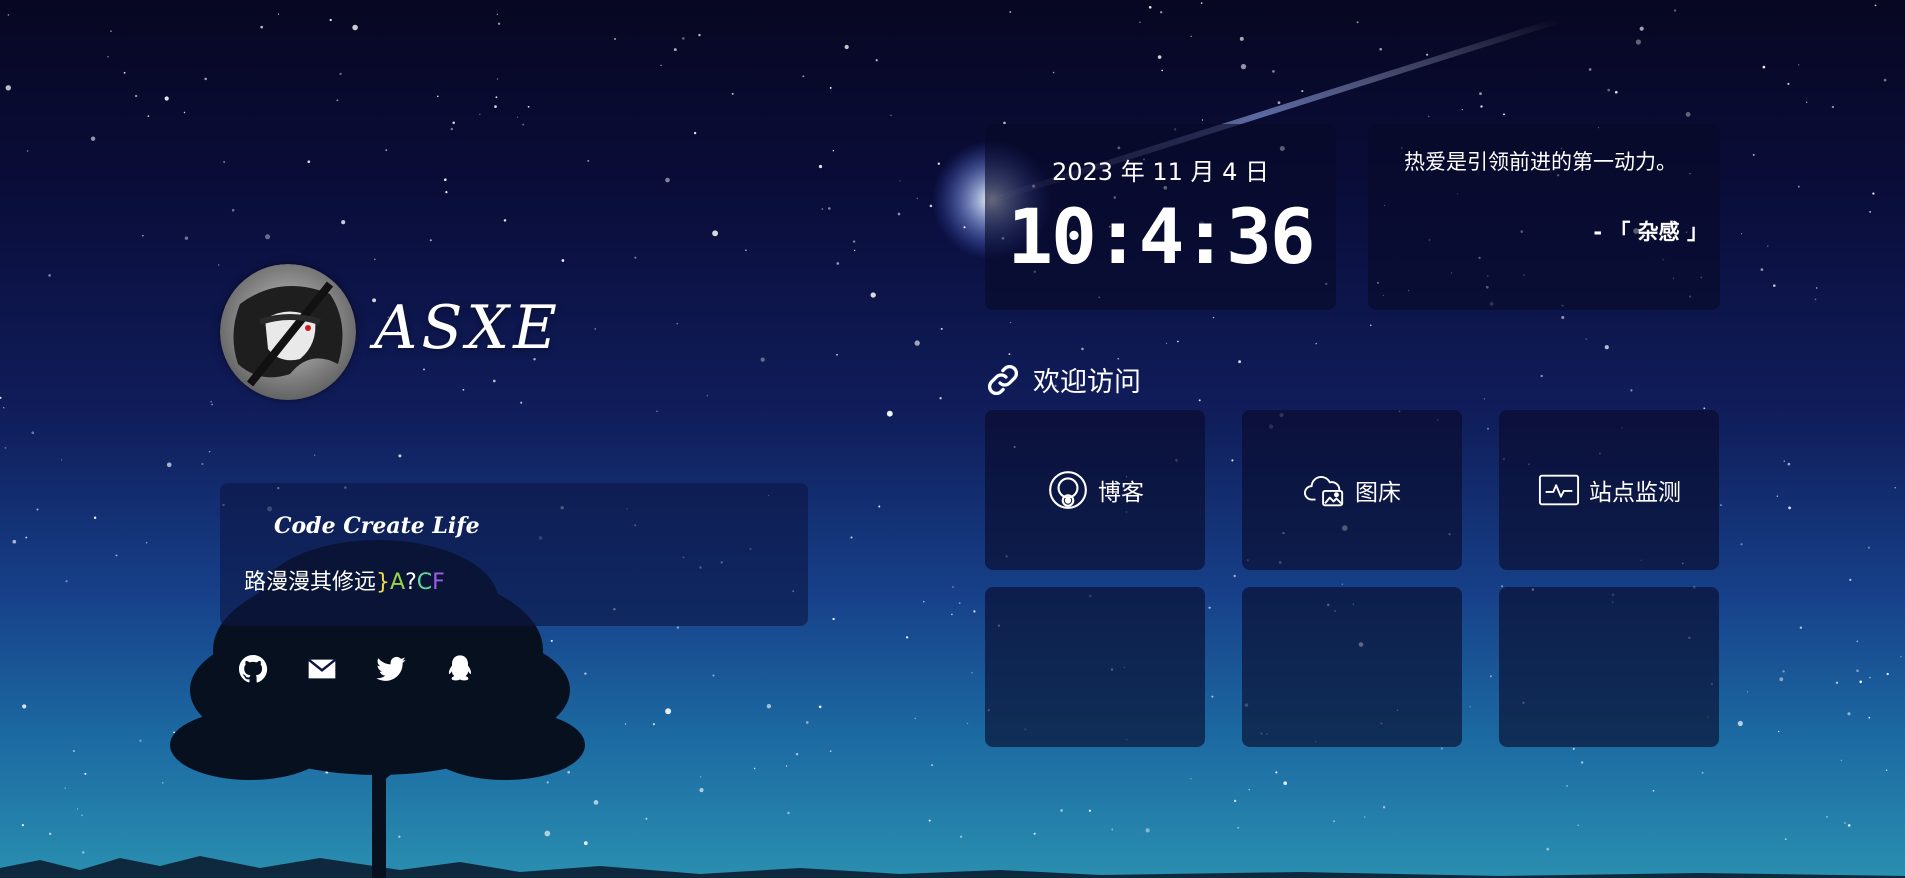  Describe the element at coordinates (253, 669) in the screenshot. I see `github-link` at that location.